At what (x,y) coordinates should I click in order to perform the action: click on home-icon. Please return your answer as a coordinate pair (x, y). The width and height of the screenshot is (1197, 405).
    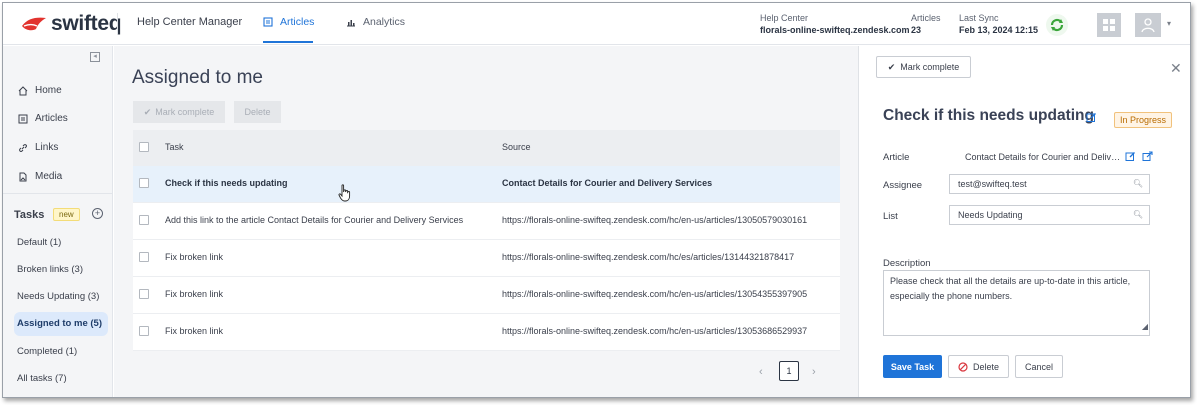
    Looking at the image, I should click on (23, 90).